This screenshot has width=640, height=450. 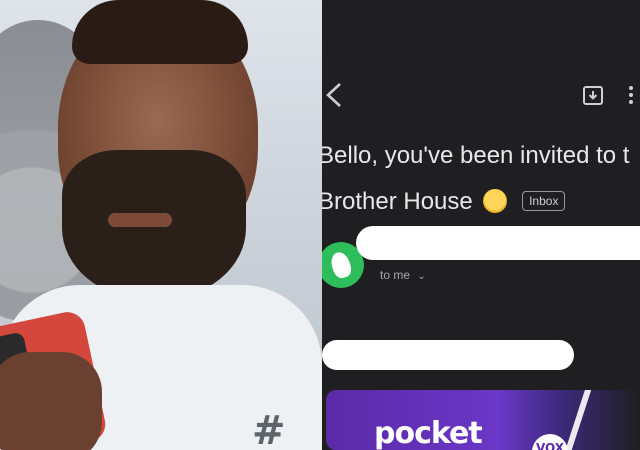 What do you see at coordinates (495, 201) in the screenshot?
I see `emoji-icon` at bounding box center [495, 201].